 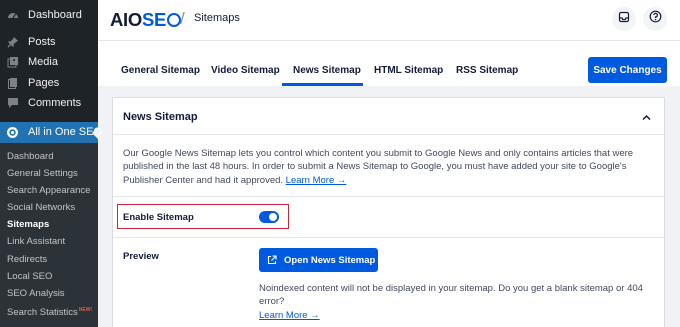 What do you see at coordinates (42, 41) in the screenshot?
I see `menu-label: Posts` at bounding box center [42, 41].